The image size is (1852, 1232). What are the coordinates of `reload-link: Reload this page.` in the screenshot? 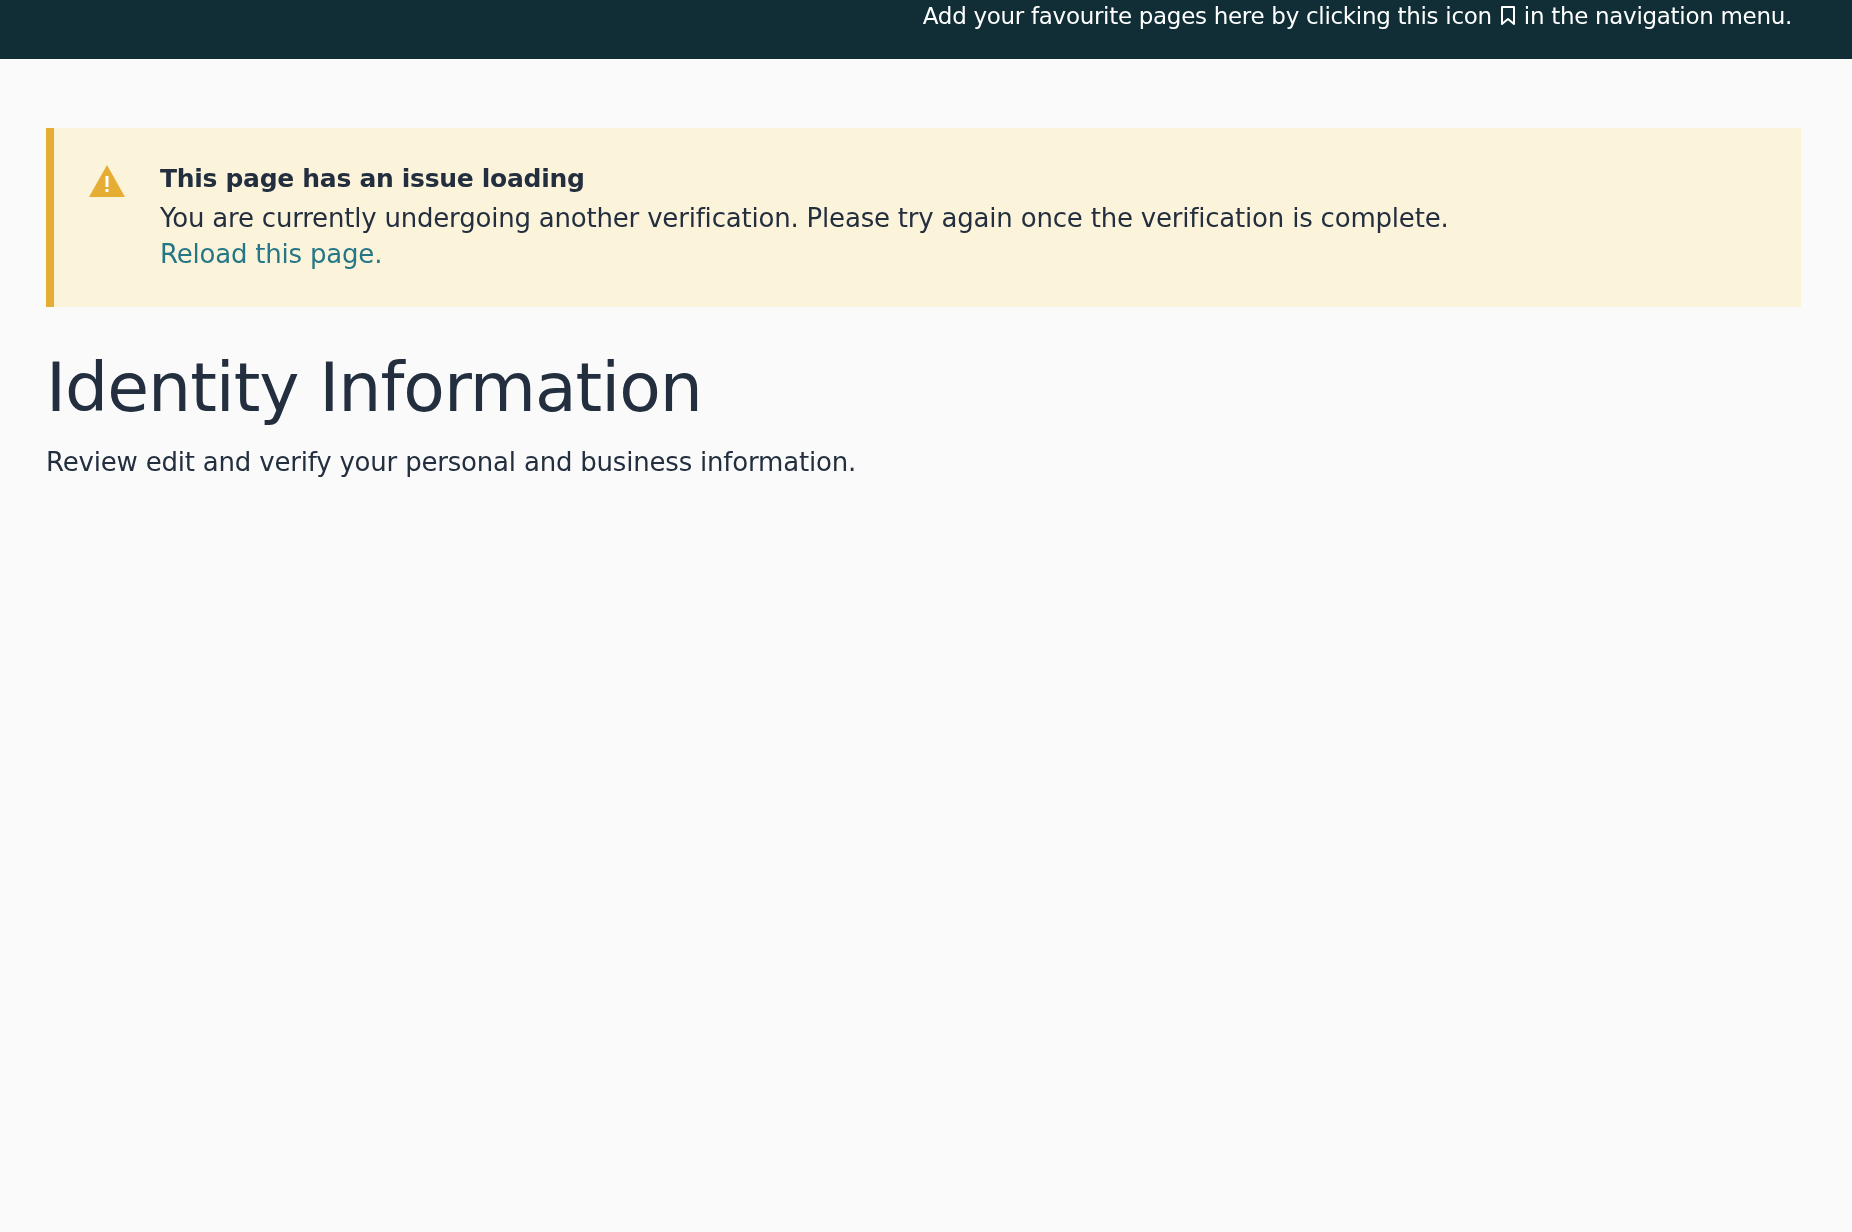 It's located at (271, 254).